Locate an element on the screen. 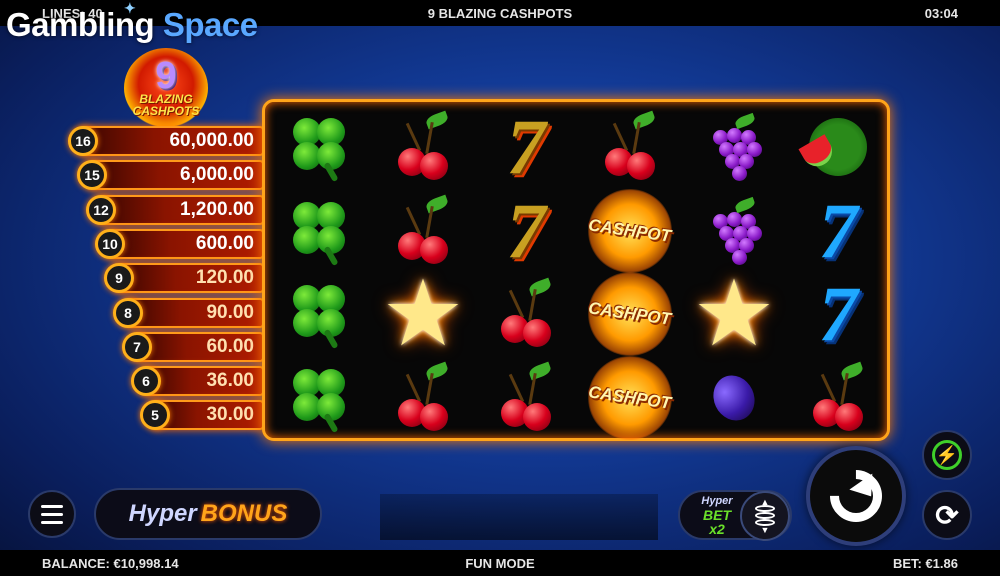  paytable-value: 1,200.00 is located at coordinates (217, 209).